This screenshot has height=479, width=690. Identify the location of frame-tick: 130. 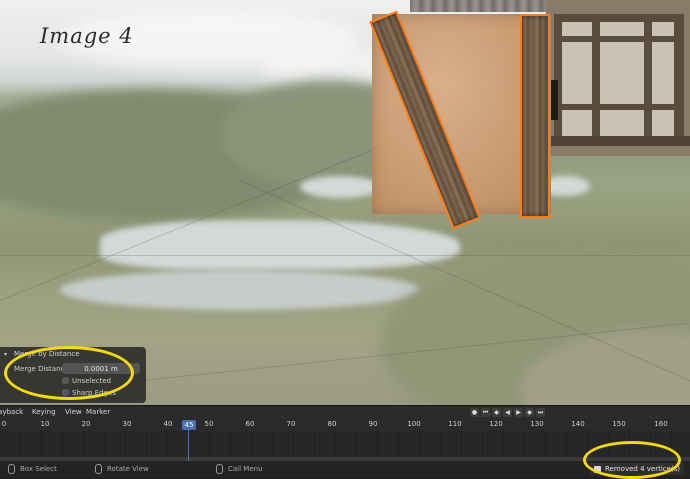
(537, 424).